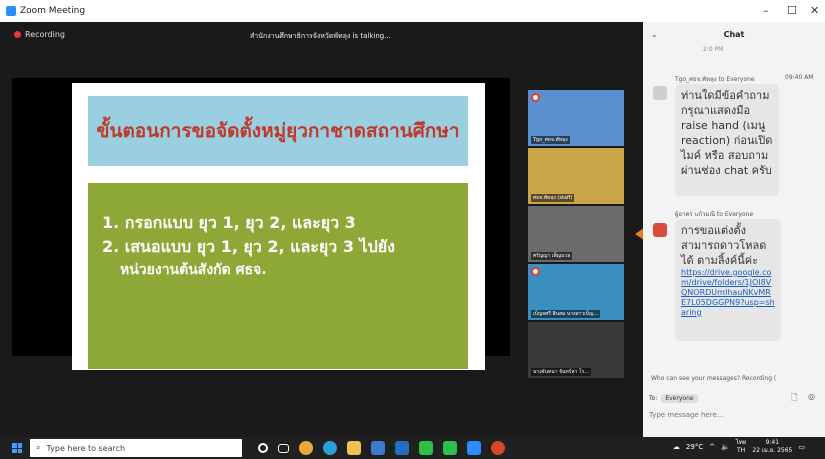 The width and height of the screenshot is (825, 459). Describe the element at coordinates (229, 222) in the screenshot. I see `slide-line-1: 1. กรอกแบบ ยุว 1, ยุว 2, และยุว 3` at that location.